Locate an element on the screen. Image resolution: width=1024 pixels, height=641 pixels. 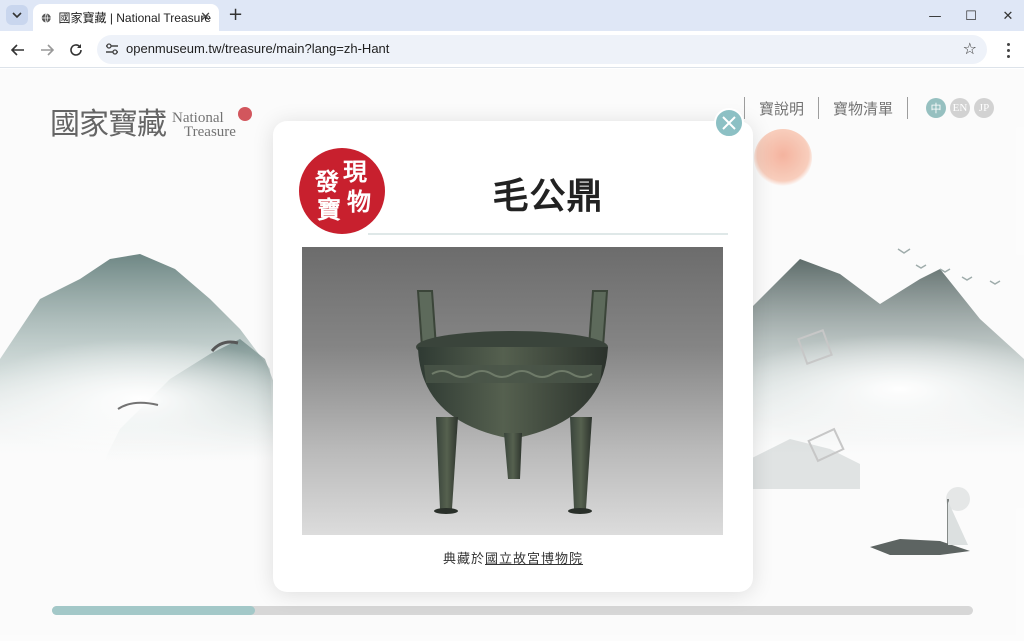
url-text: openmuseum.tw/treasure/main?lang=zh-Hant is located at coordinates (257, 48).